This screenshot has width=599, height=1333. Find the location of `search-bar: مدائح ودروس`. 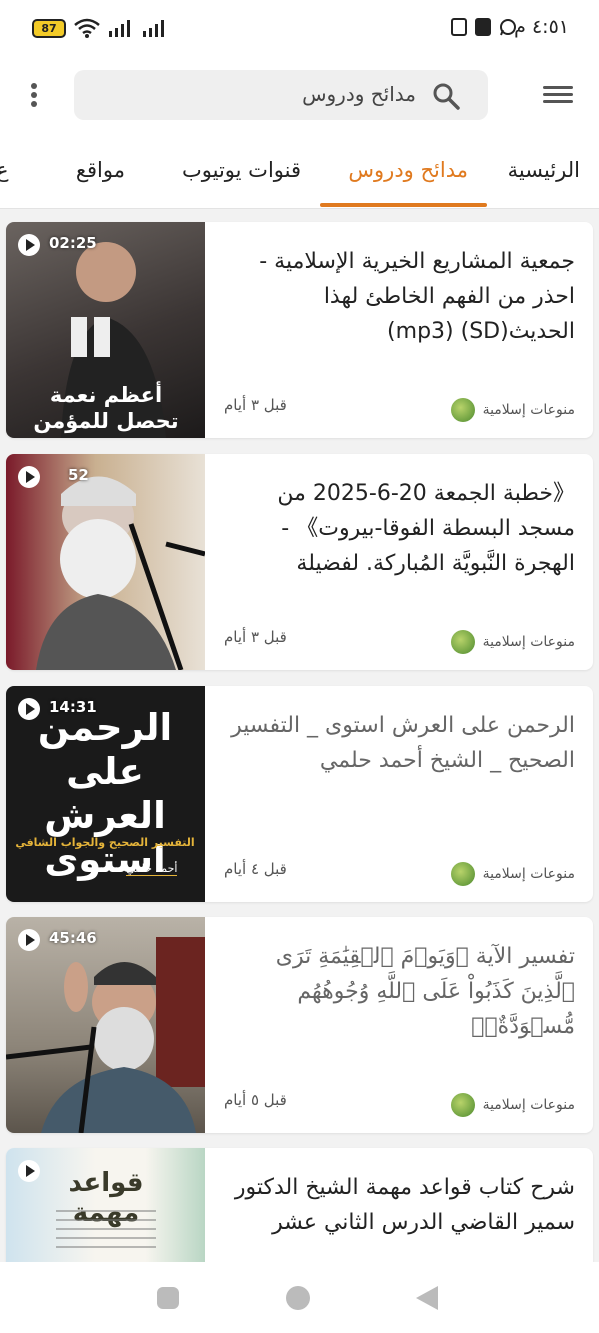

search-bar: مدائح ودروس is located at coordinates (281, 95).